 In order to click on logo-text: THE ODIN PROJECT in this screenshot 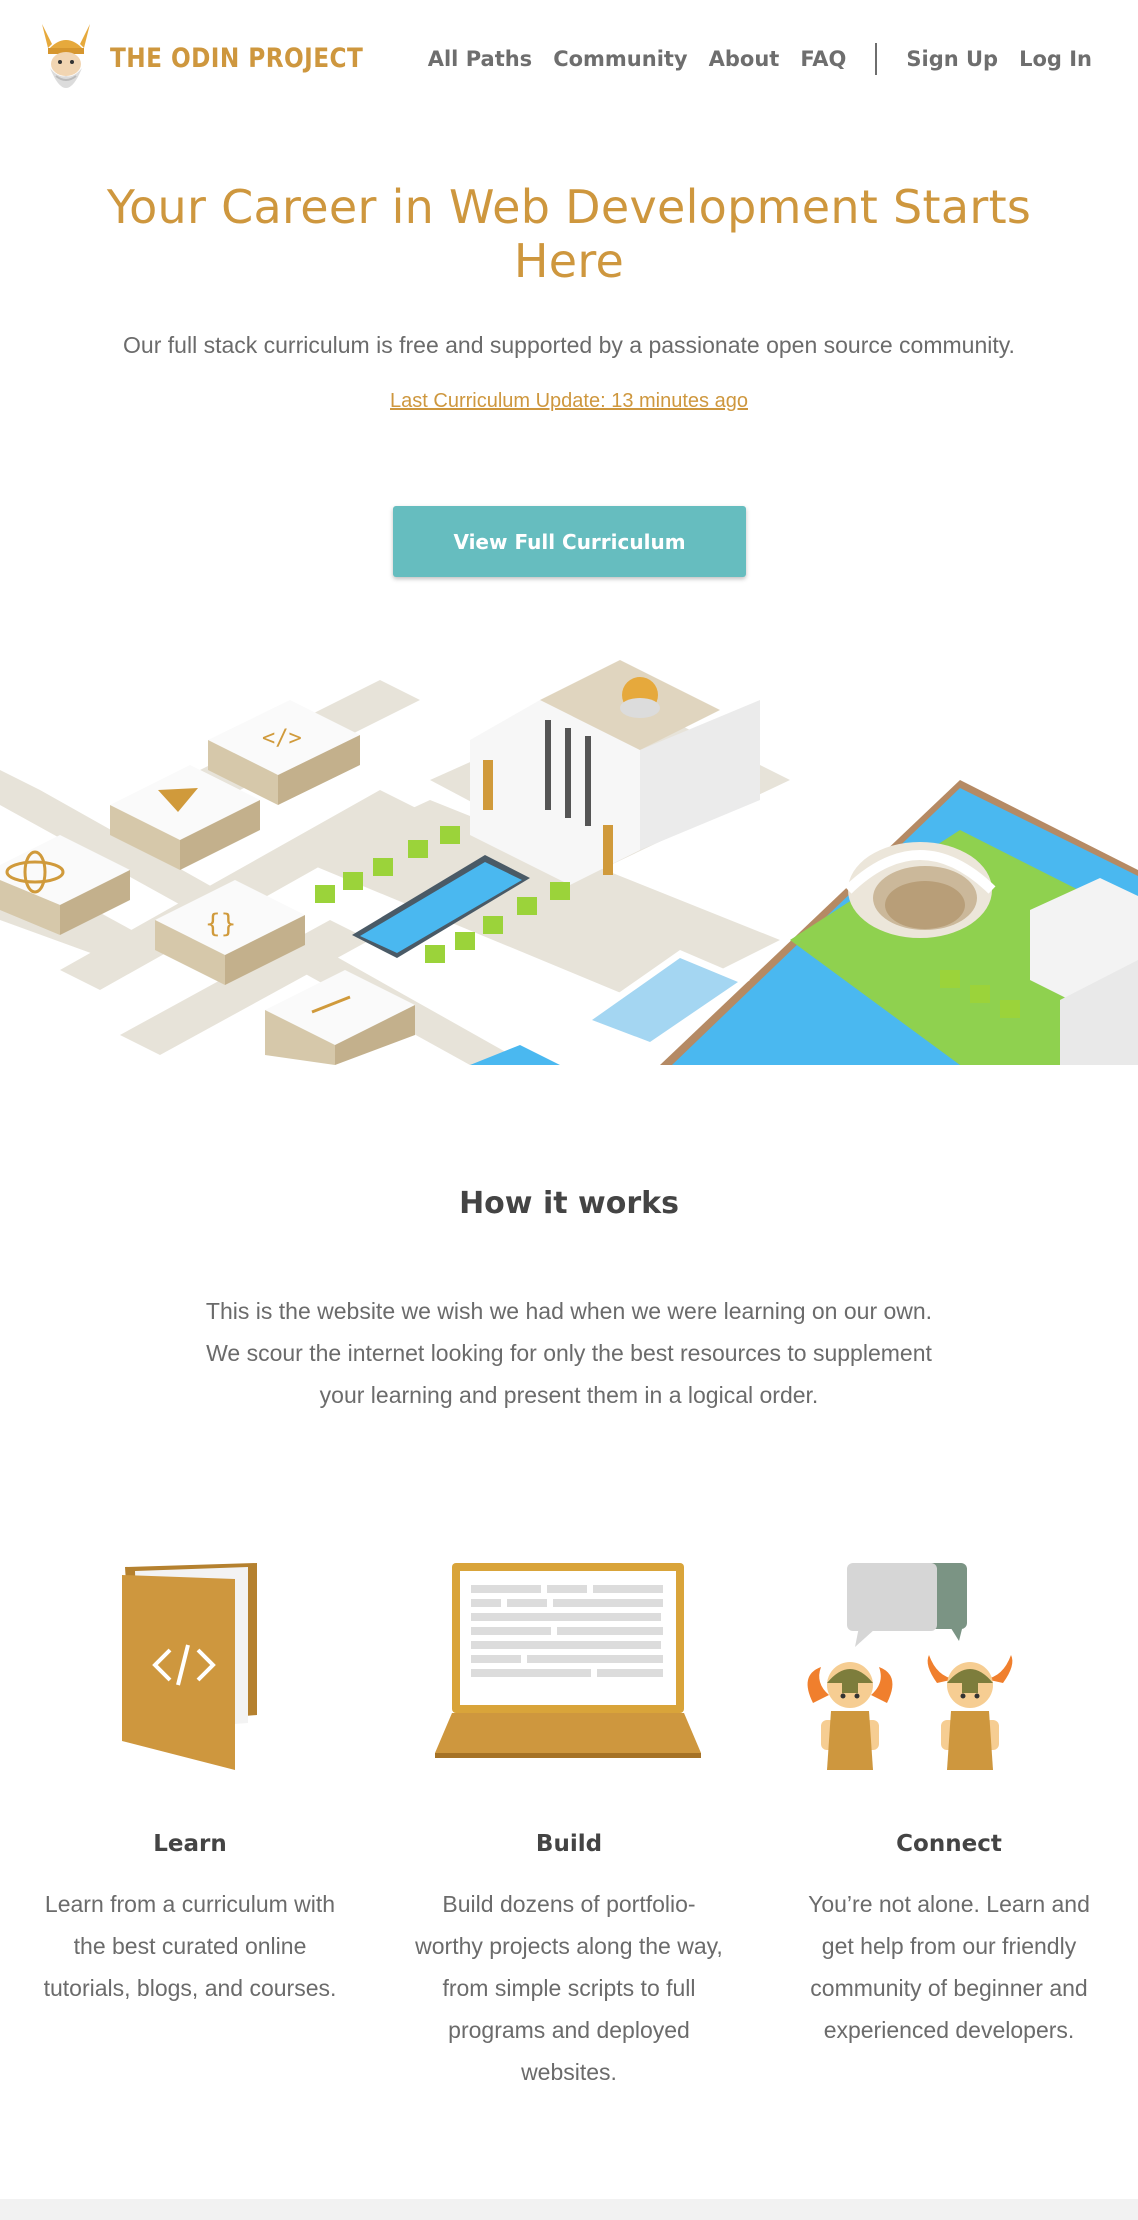, I will do `click(237, 58)`.